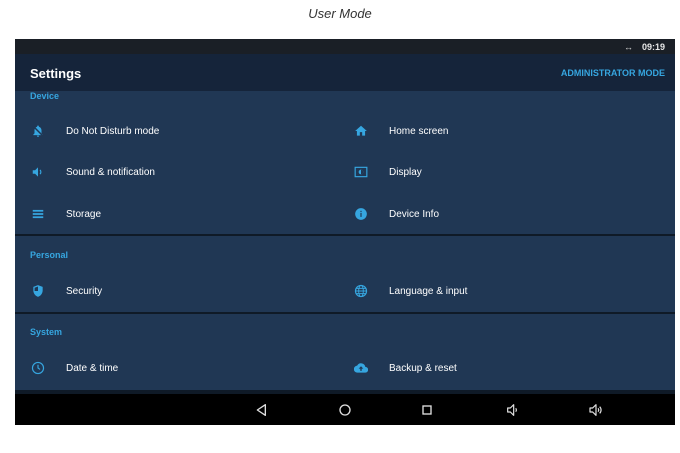 Image resolution: width=680 pixels, height=453 pixels. What do you see at coordinates (38, 368) in the screenshot?
I see `clock-icon` at bounding box center [38, 368].